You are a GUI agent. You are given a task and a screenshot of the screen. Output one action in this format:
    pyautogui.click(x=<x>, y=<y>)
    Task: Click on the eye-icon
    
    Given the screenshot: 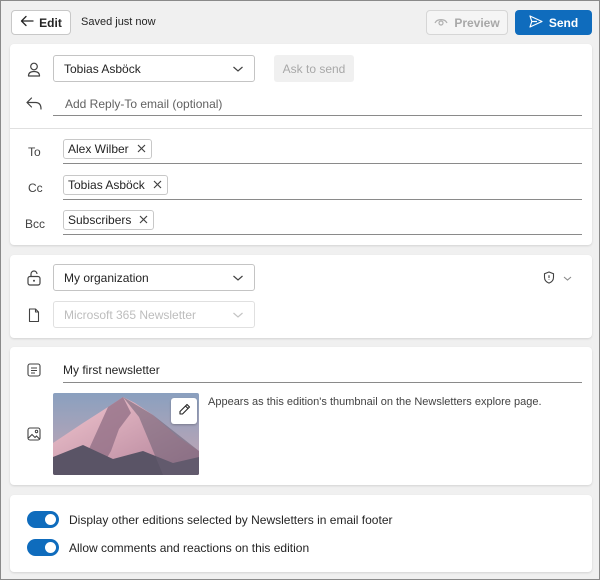 What is the action you would take?
    pyautogui.click(x=441, y=23)
    